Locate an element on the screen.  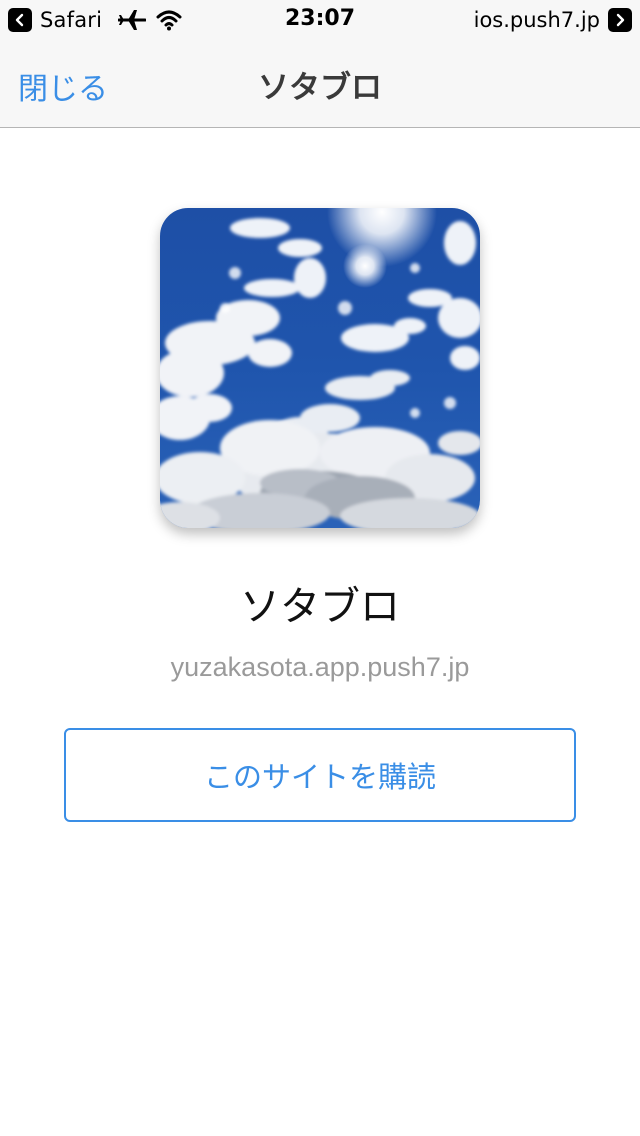
forward-site-label: ios.push7.jp is located at coordinates (537, 20).